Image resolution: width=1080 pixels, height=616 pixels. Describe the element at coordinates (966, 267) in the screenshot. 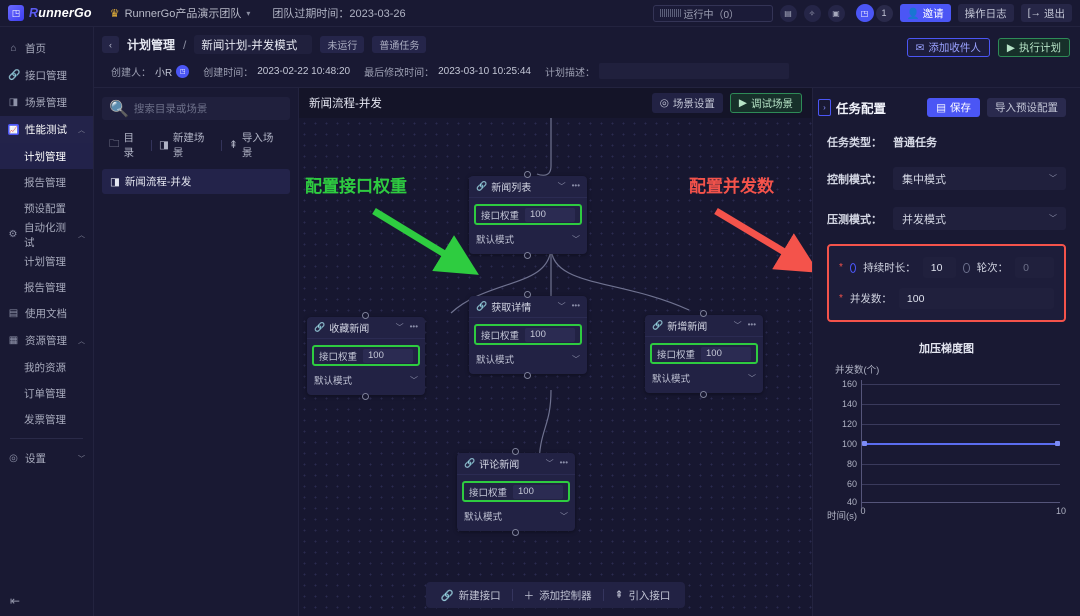

I see `rounds-radio` at that location.